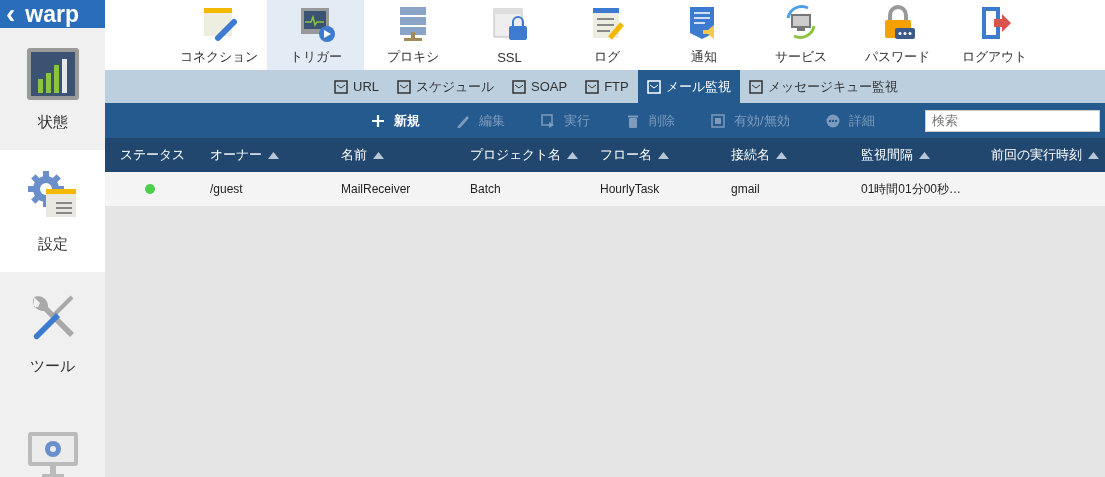  Describe the element at coordinates (650, 155) in the screenshot. I see `column-header: フロー名` at that location.